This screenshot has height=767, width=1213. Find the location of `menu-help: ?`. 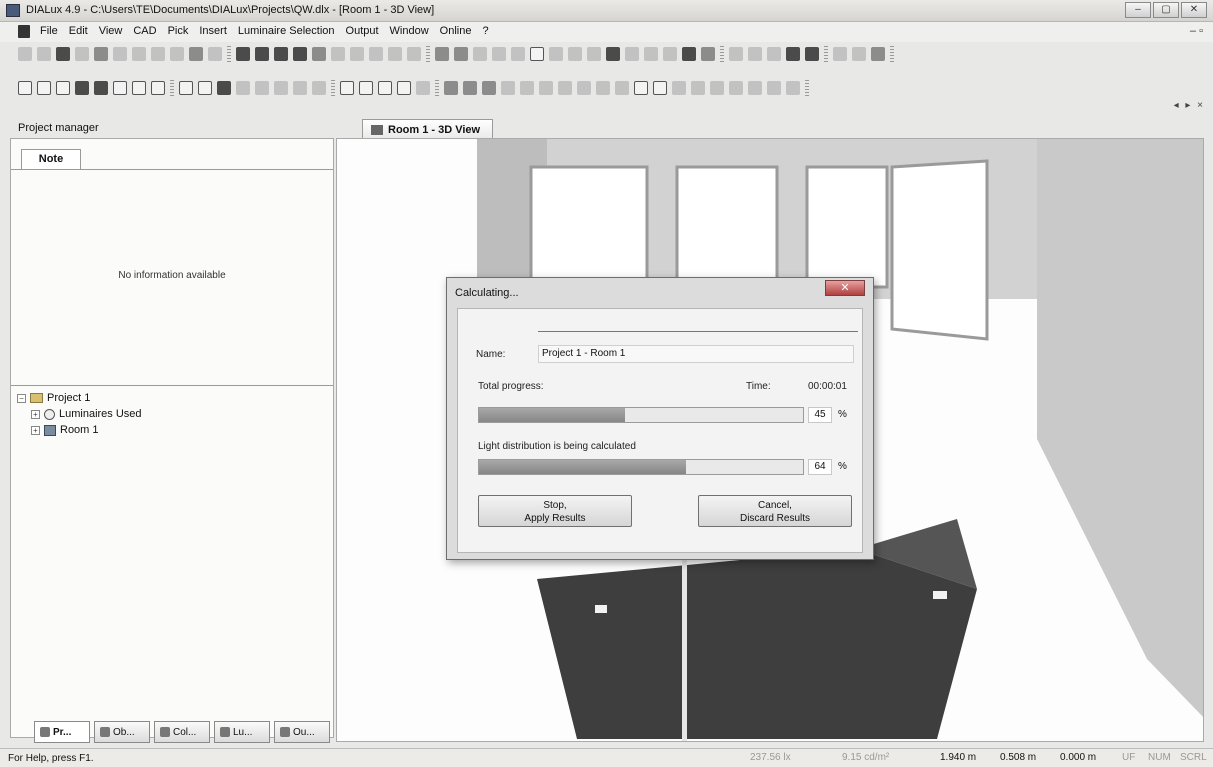

menu-help: ? is located at coordinates (485, 31).